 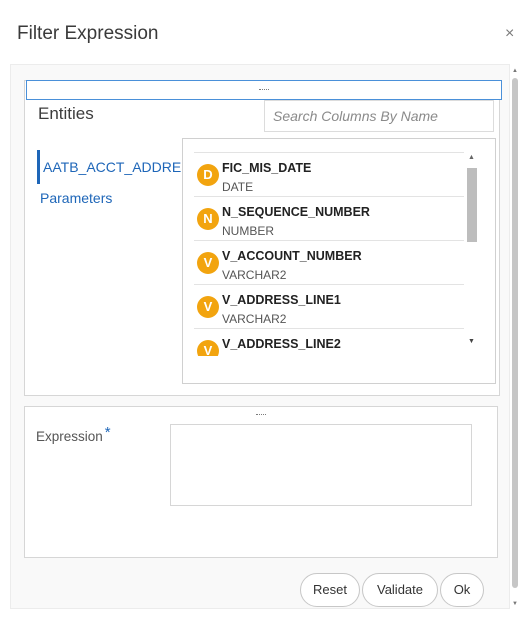 I want to click on entity-item-aatb-acct-address: AATB_ACCT_ADDRESS, so click(x=110, y=167).